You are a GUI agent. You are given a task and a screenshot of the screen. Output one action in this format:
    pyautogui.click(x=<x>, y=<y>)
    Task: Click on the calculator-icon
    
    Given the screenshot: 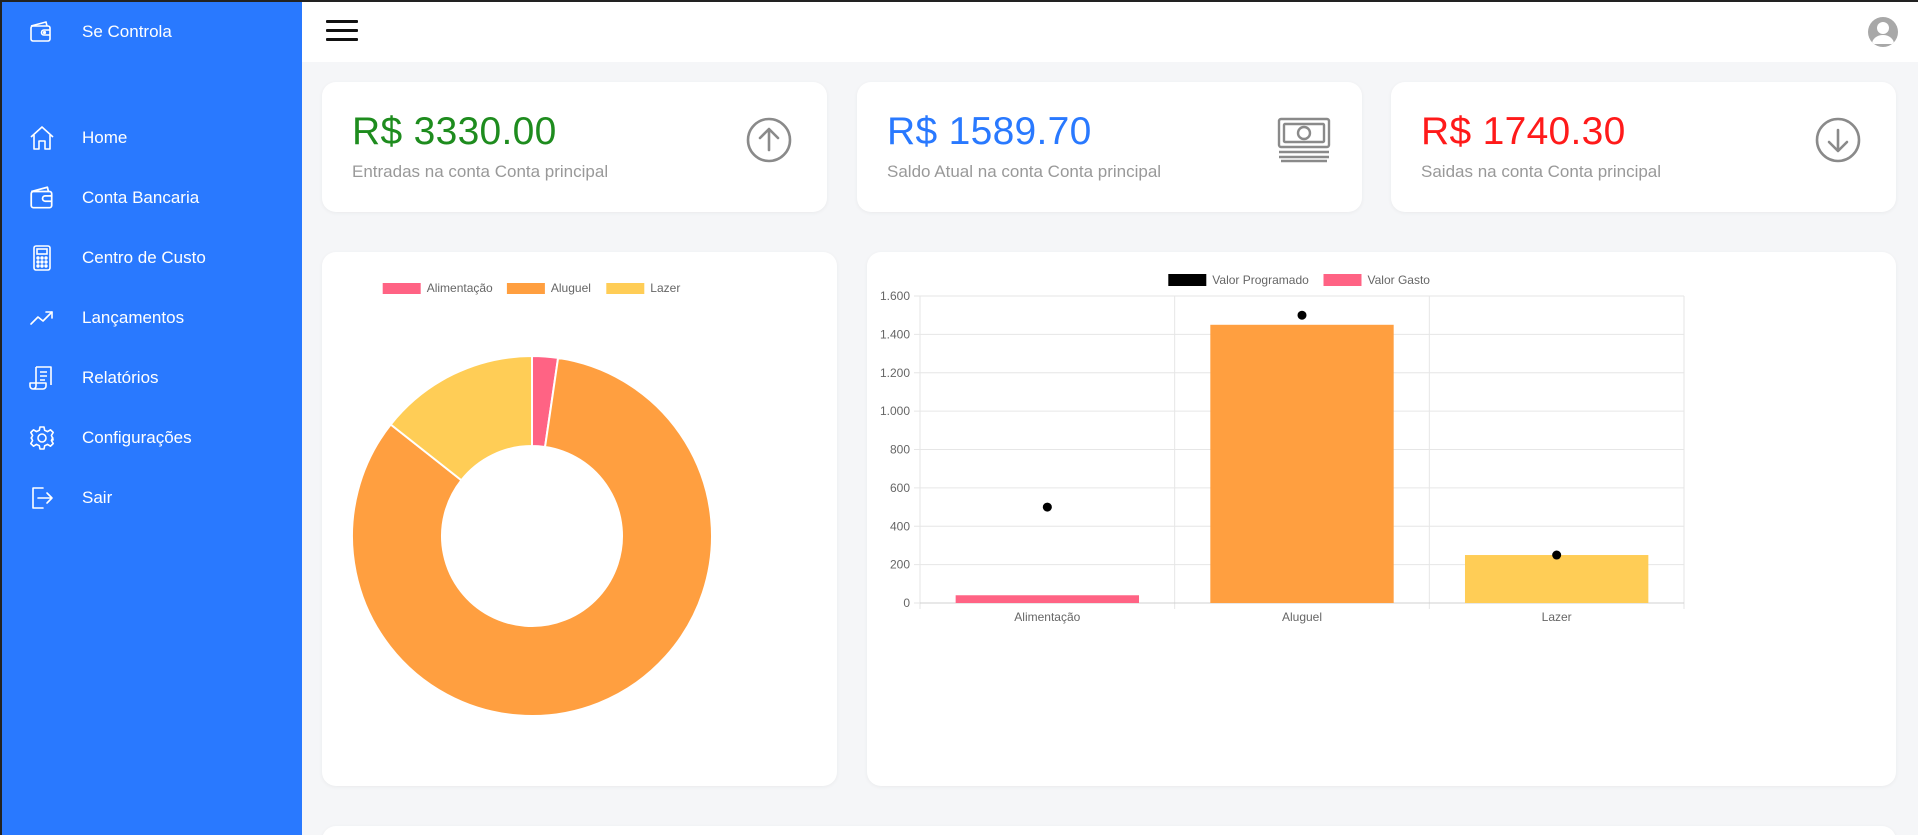 What is the action you would take?
    pyautogui.click(x=42, y=258)
    